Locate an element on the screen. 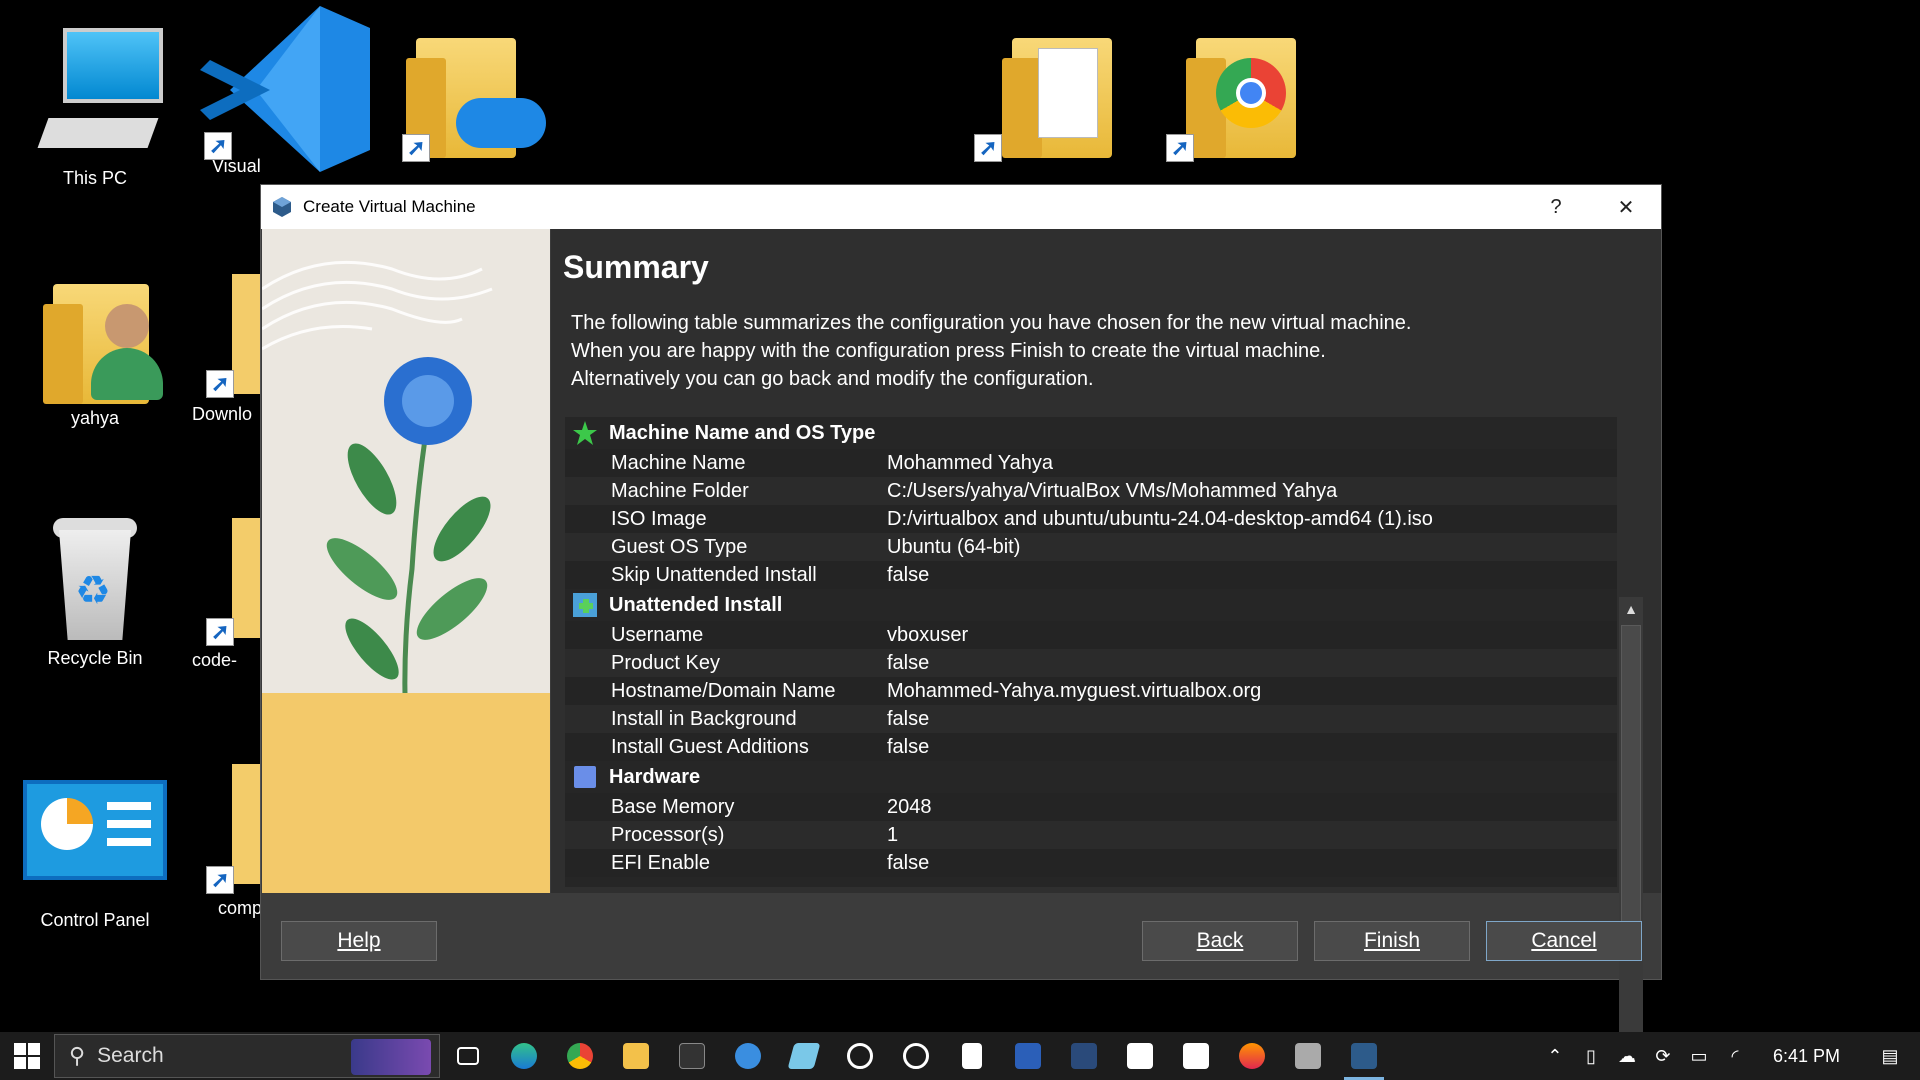  app-a-icon is located at coordinates (1140, 1056).